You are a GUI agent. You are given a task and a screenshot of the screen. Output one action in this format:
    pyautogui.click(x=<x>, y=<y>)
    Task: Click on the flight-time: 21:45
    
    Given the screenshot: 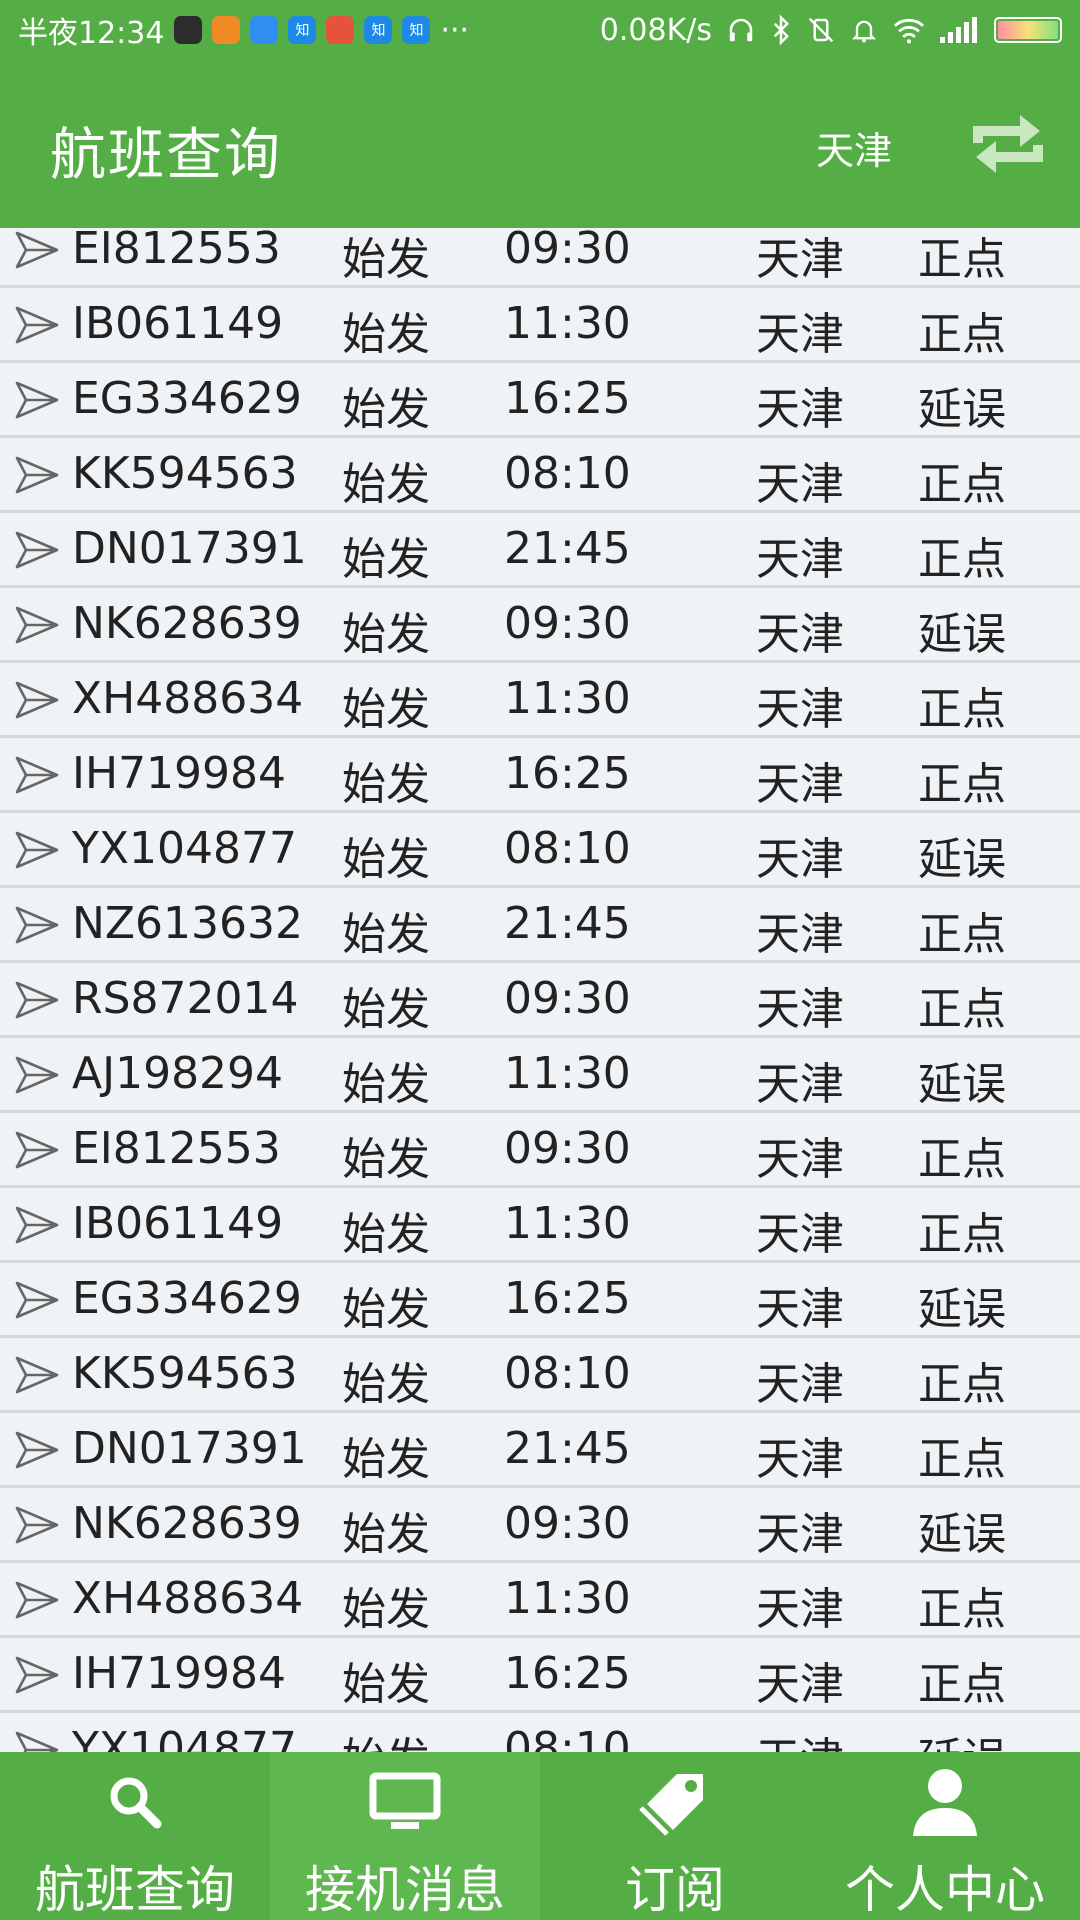 What is the action you would take?
    pyautogui.click(x=567, y=1448)
    